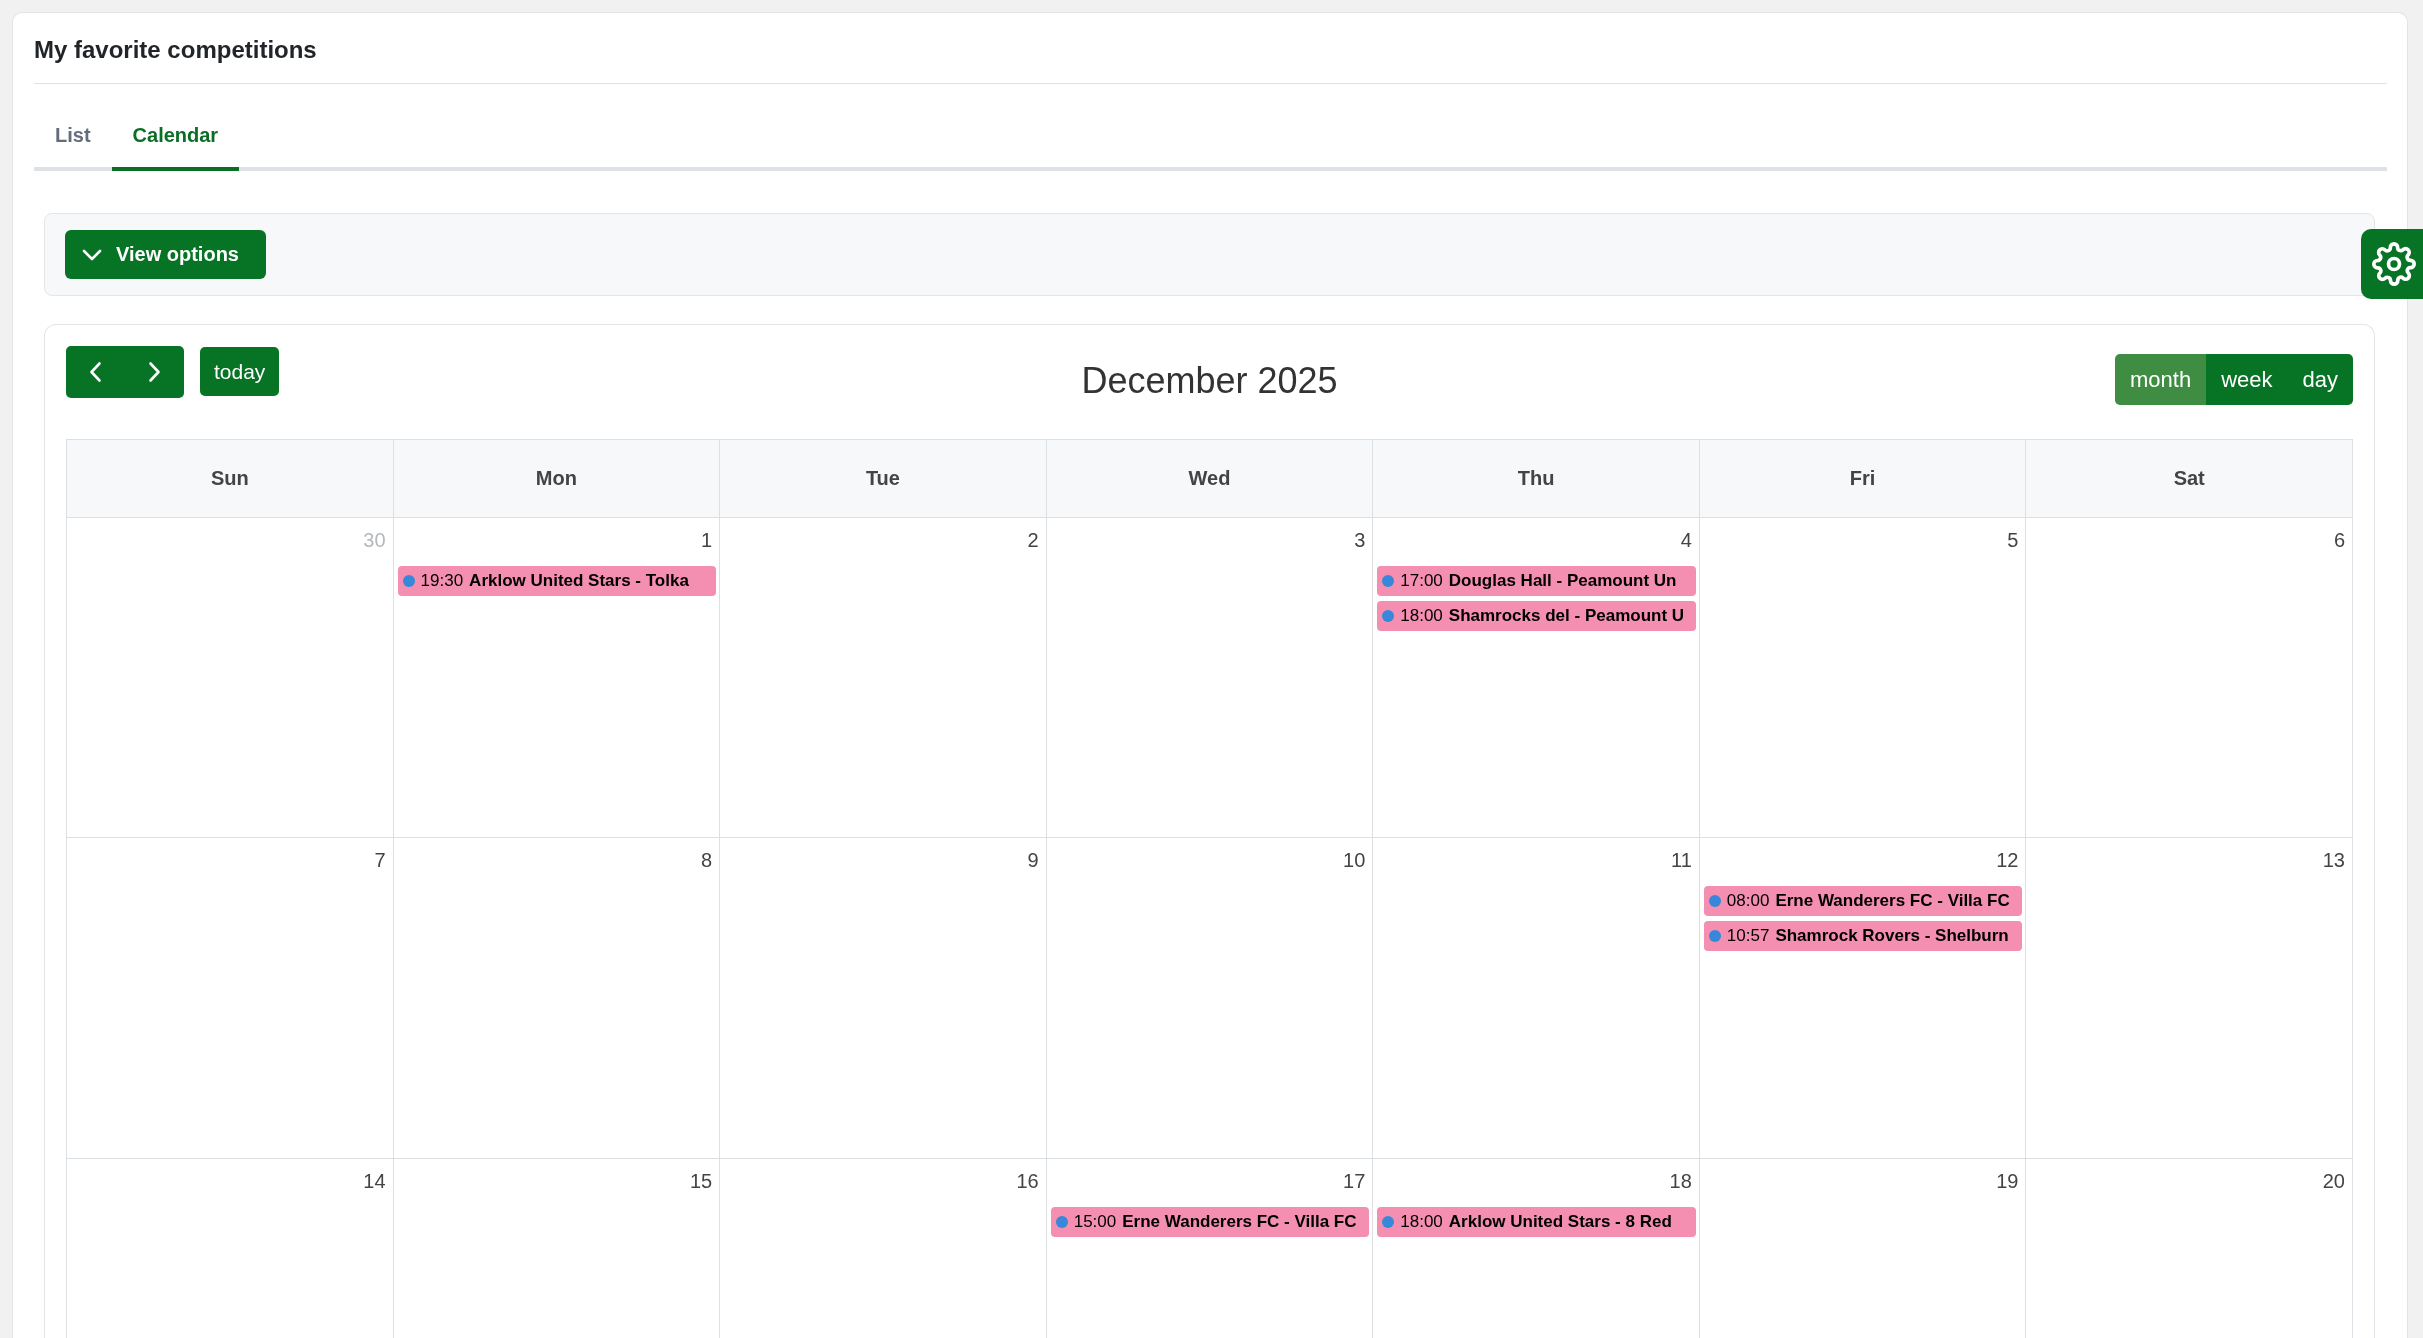 The width and height of the screenshot is (2423, 1338). Describe the element at coordinates (1033, 540) in the screenshot. I see `day-number: 2` at that location.